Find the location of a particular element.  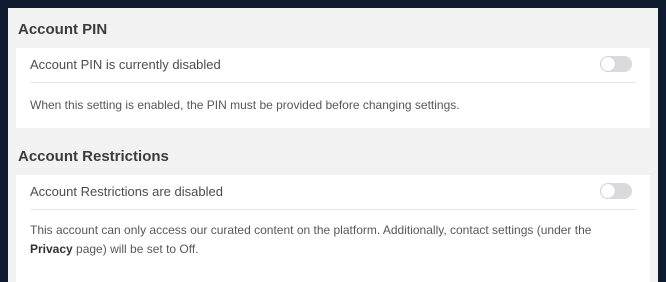

account-pin-row: Account PIN is currently disabled is located at coordinates (333, 65).